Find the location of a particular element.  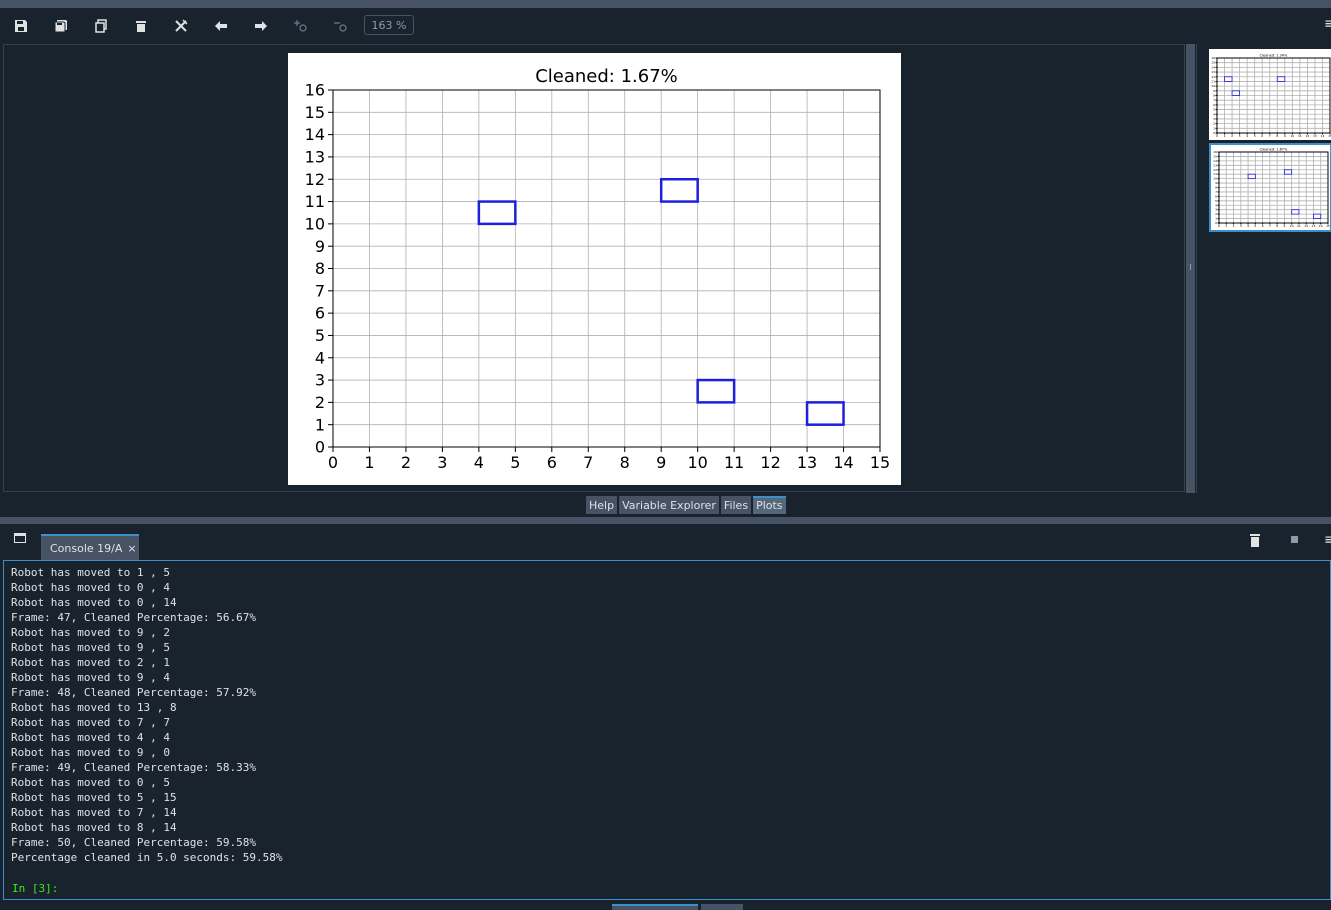

x-tick-label: 7 is located at coordinates (1270, 136).